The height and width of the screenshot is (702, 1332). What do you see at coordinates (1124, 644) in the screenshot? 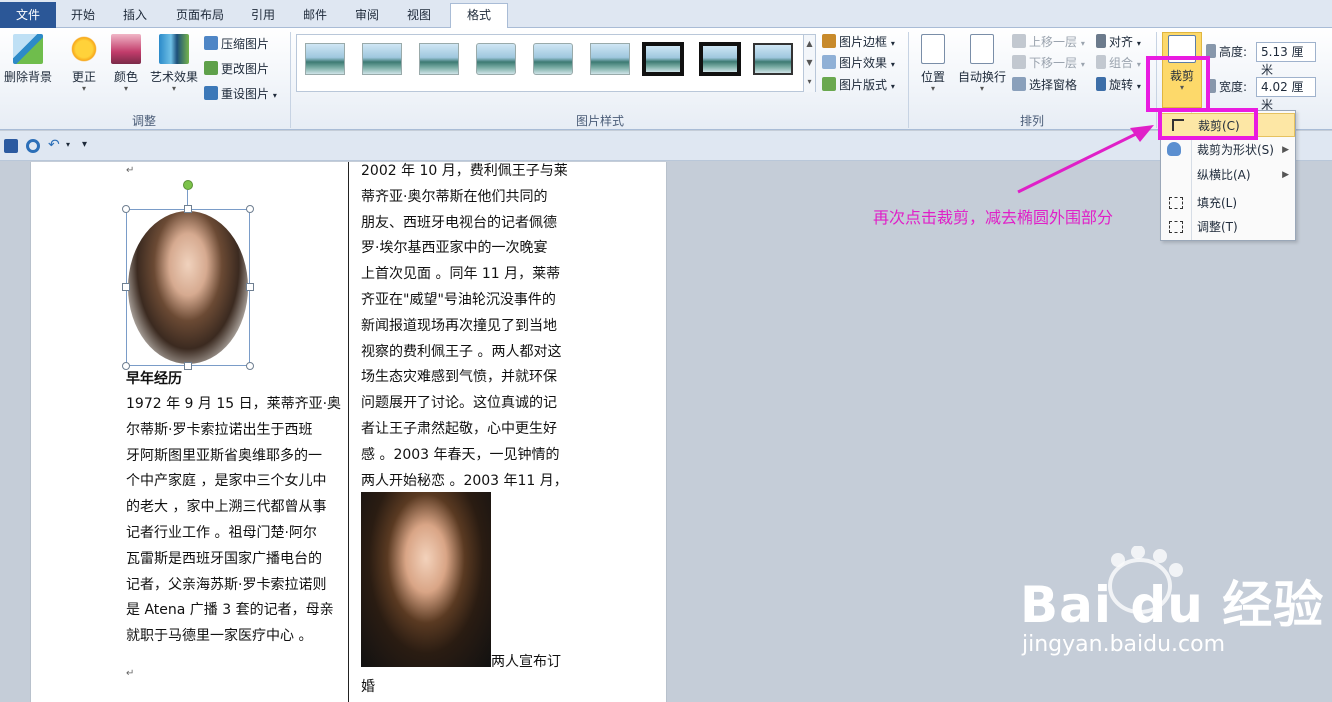
I see `watermark-url: jingyan.baidu.com` at bounding box center [1124, 644].